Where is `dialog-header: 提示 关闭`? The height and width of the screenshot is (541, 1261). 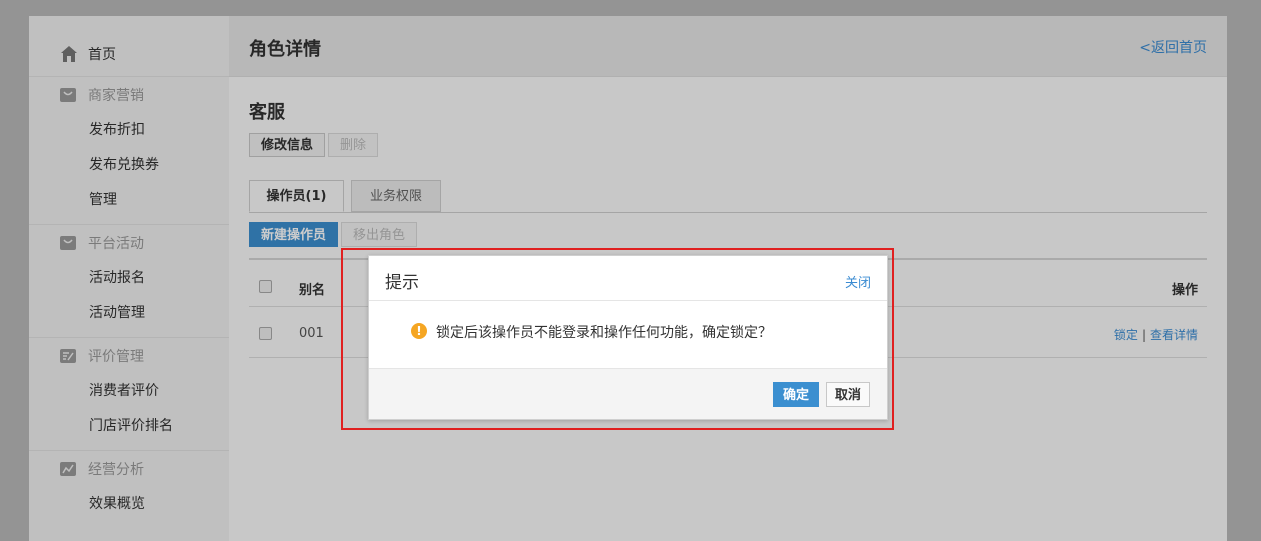 dialog-header: 提示 关闭 is located at coordinates (628, 278).